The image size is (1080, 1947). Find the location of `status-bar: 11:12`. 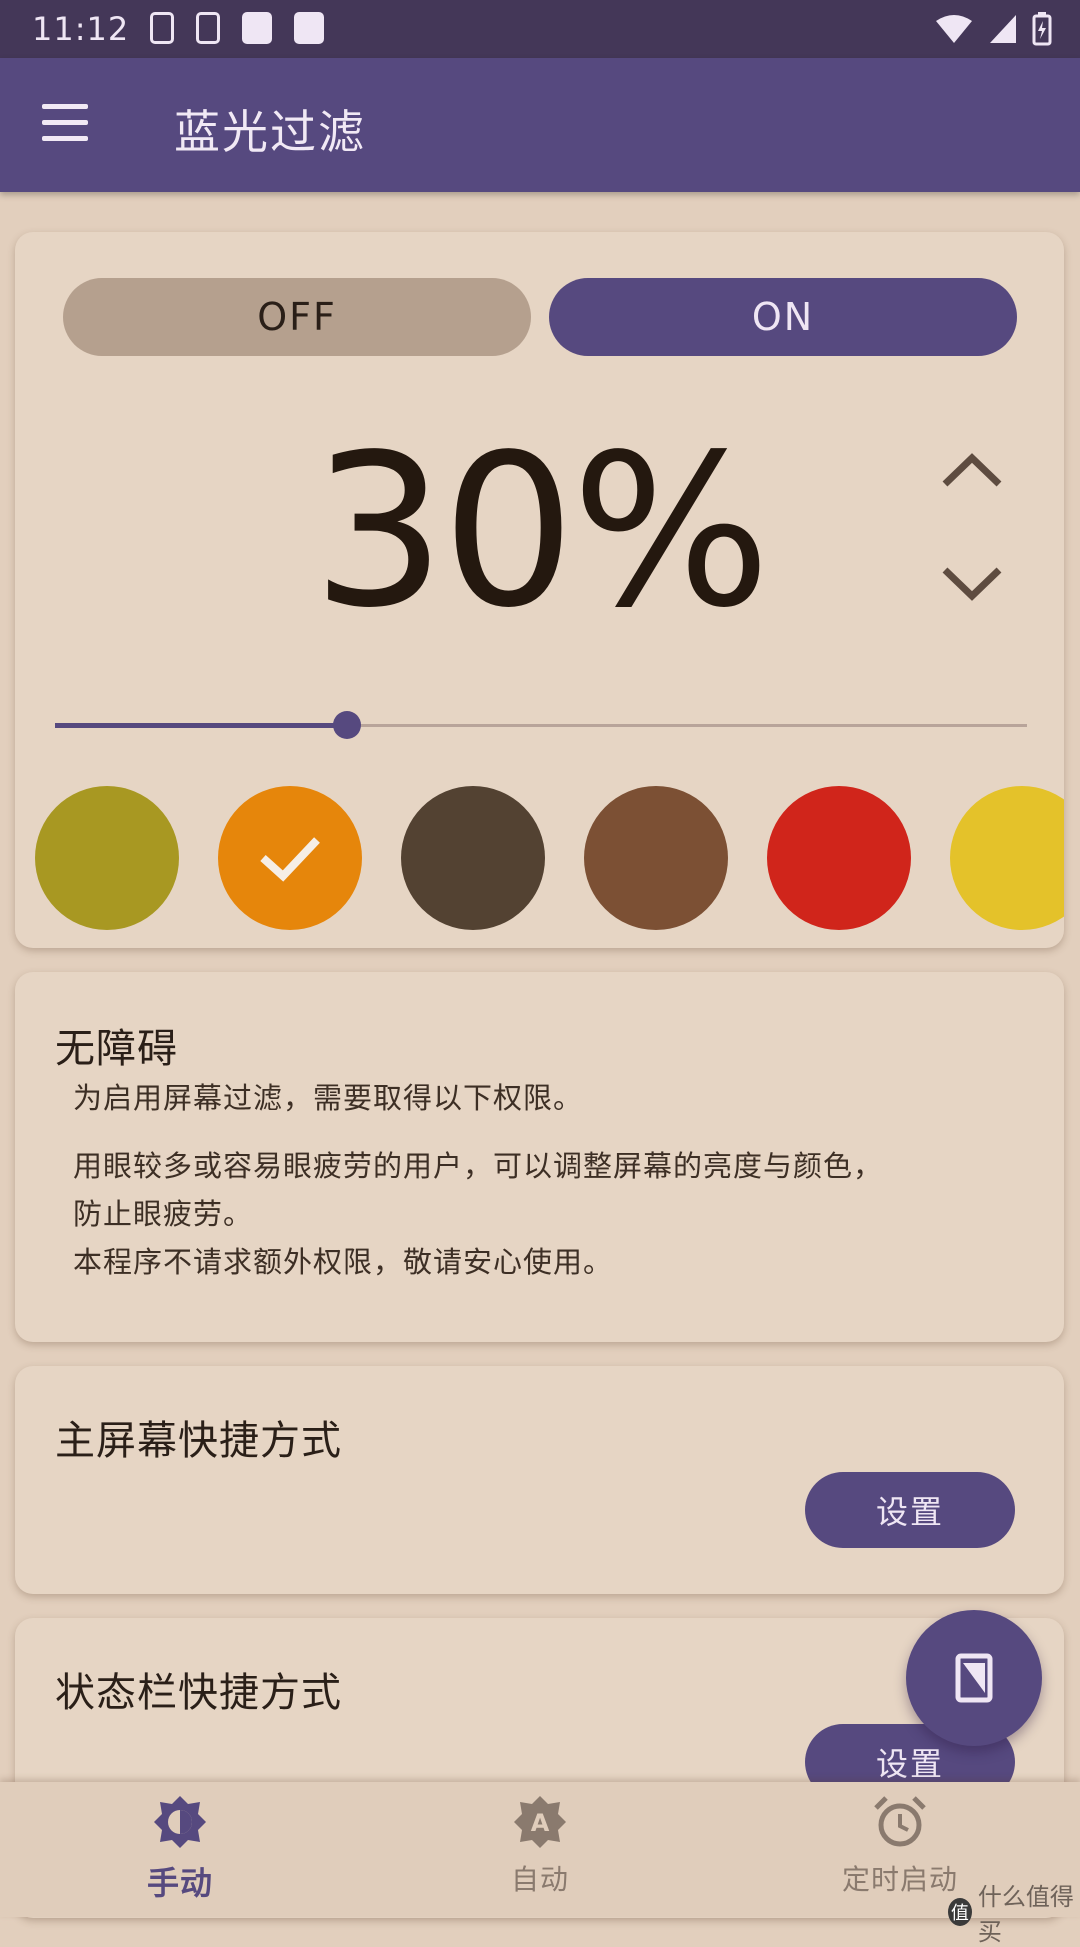

status-bar: 11:12 is located at coordinates (540, 29).